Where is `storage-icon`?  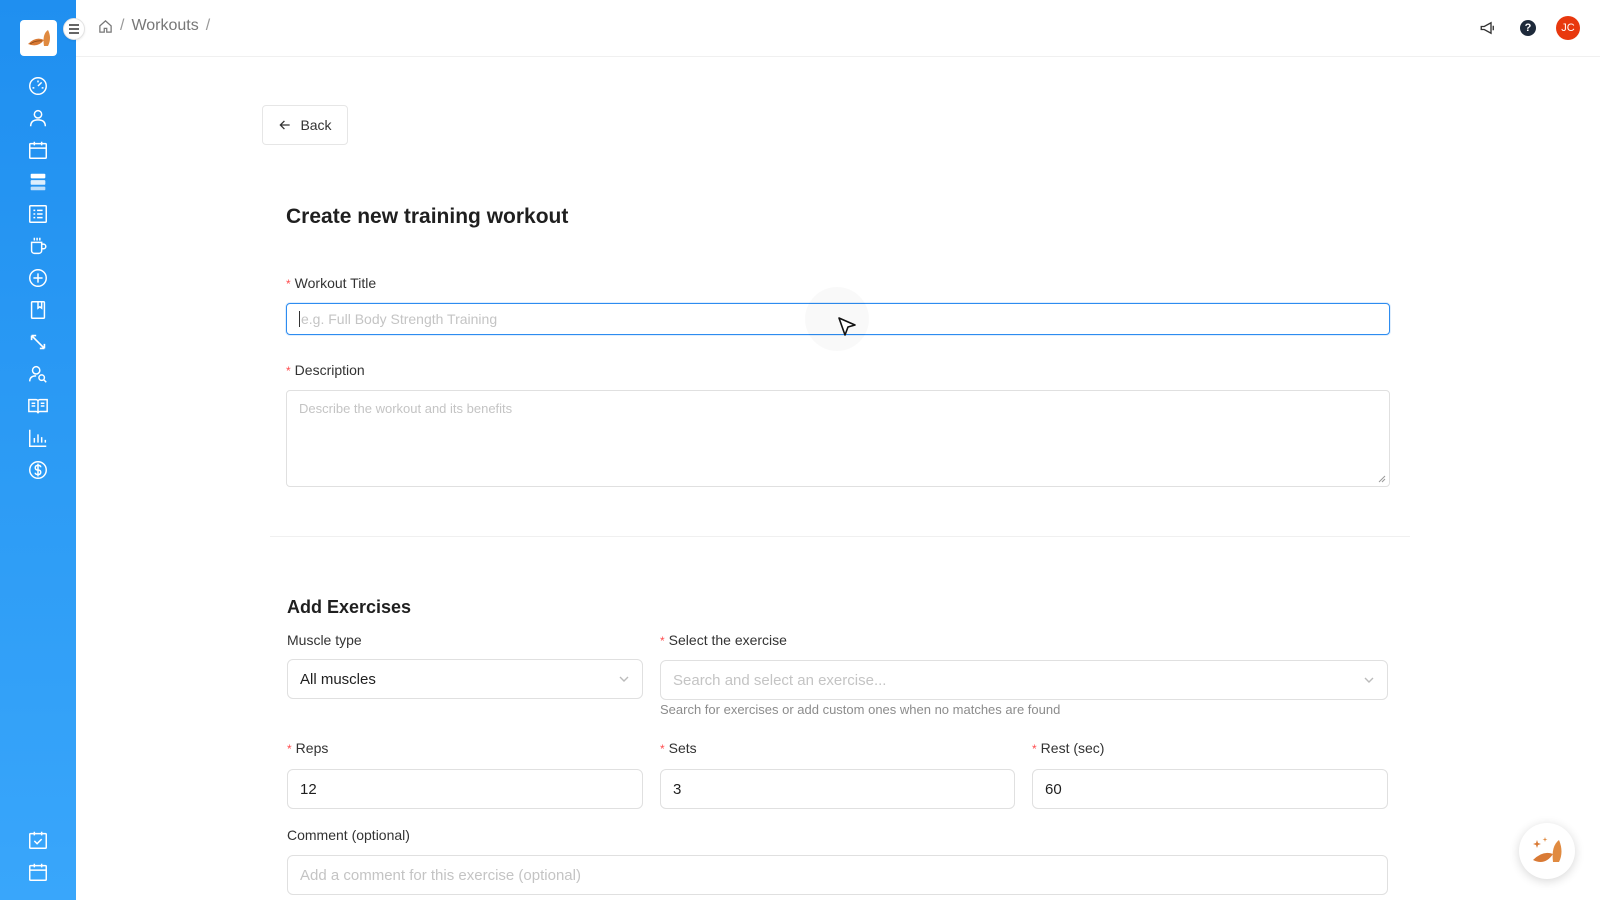
storage-icon is located at coordinates (38, 182).